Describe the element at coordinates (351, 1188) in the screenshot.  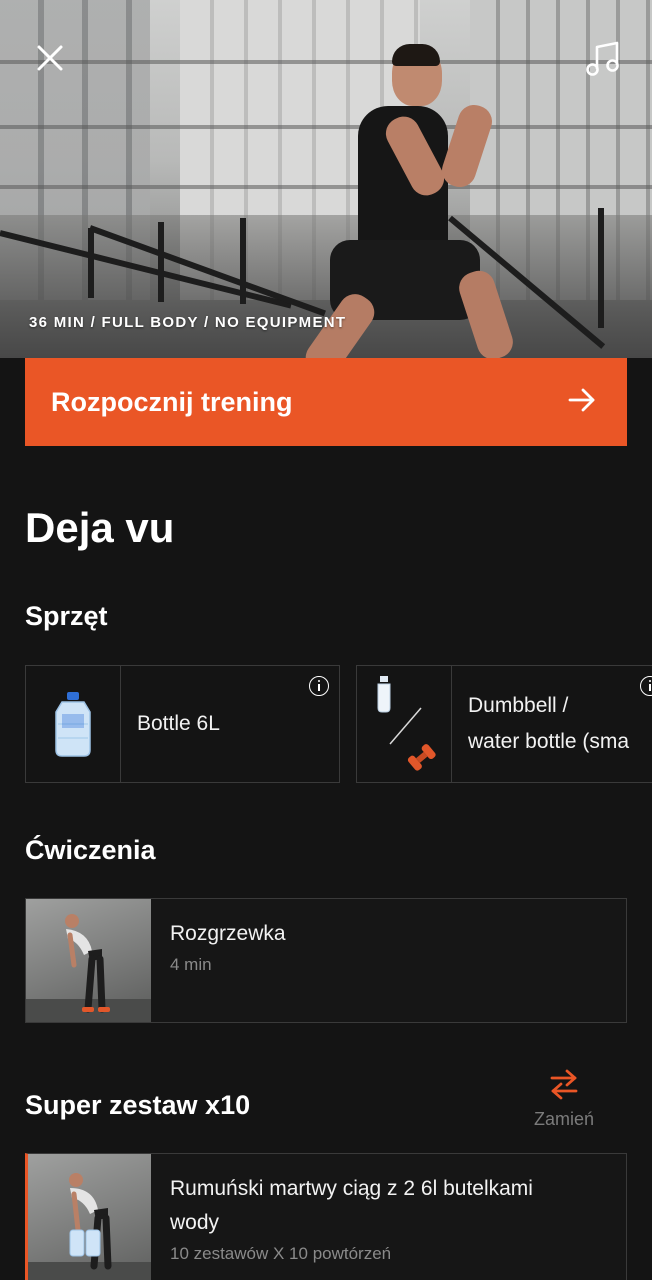
I see `exercise-name: Rumuński martwy ciąg z 2 6l butelkami` at that location.